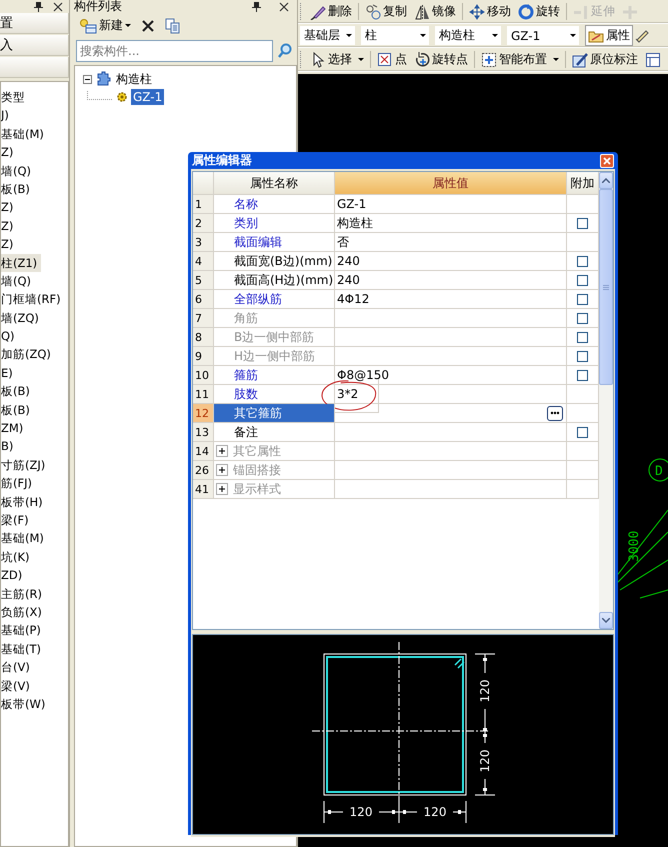  Describe the element at coordinates (203, 470) in the screenshot. I see `row-number: 26` at that location.